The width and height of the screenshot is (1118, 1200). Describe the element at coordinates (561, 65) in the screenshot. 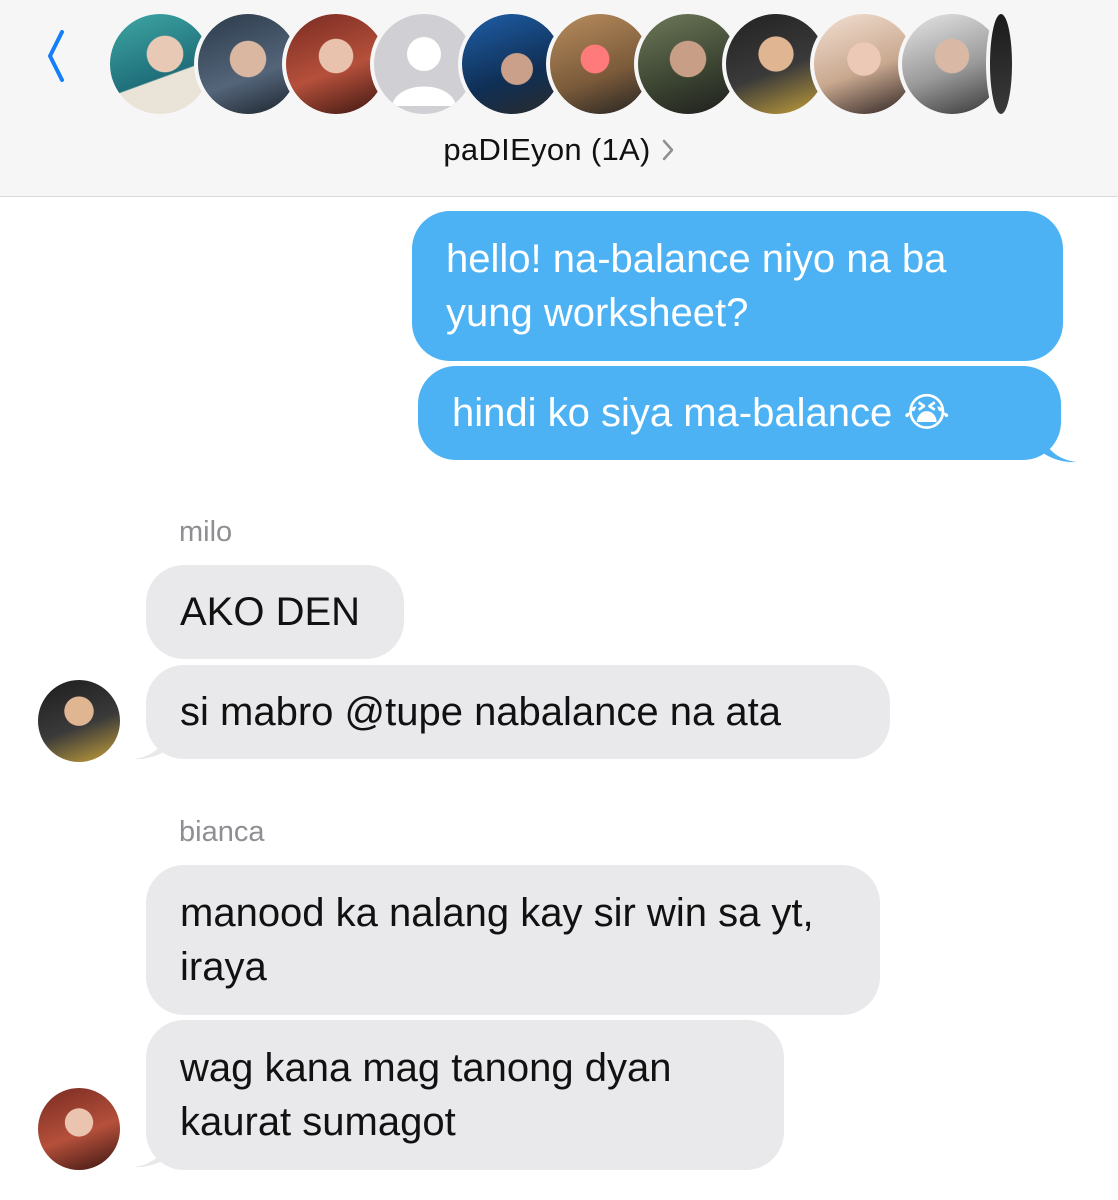

I see `group-avatars` at that location.